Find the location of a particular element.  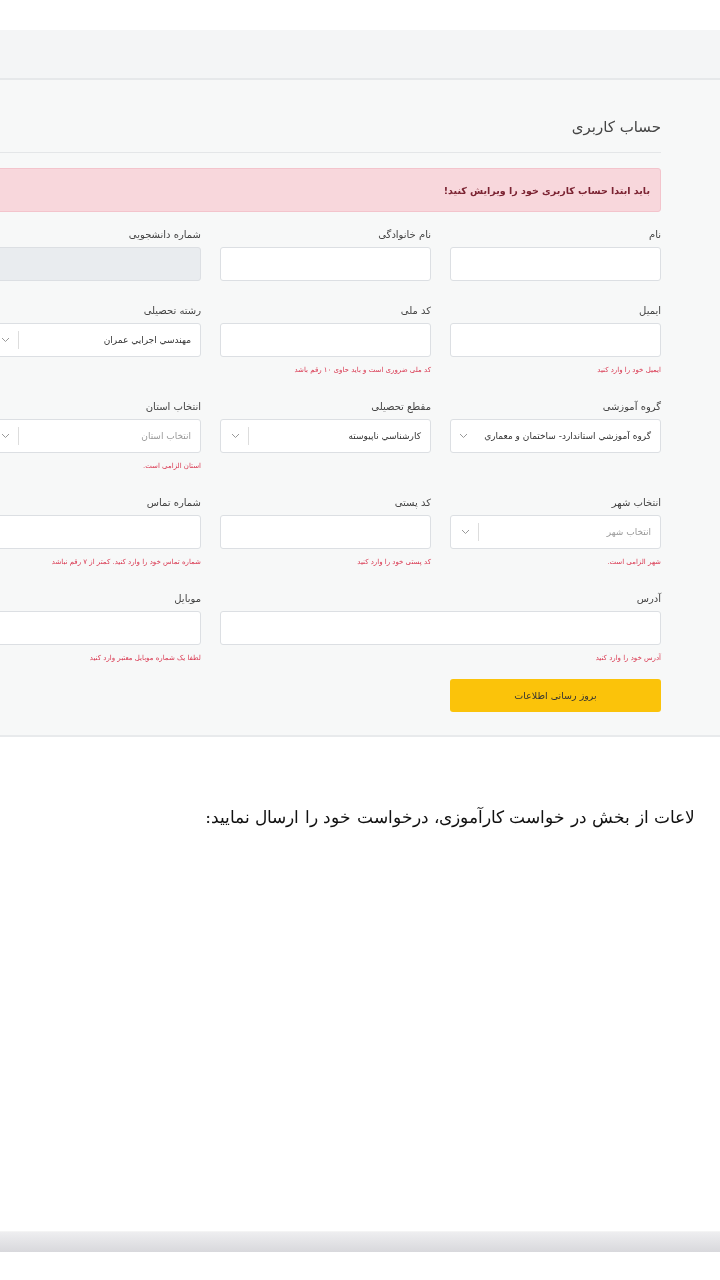

select-field: کارشناسي ناپيوسته is located at coordinates (325, 436).